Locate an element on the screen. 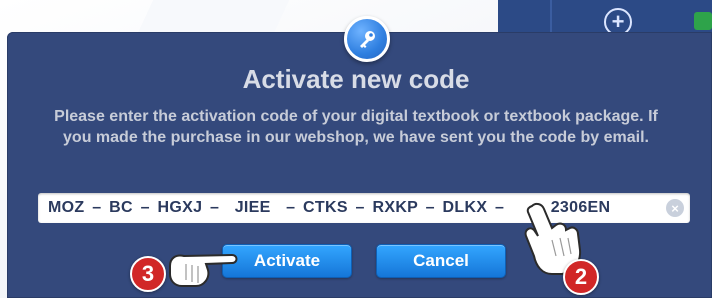 This screenshot has width=712, height=298. activate-button: Activate is located at coordinates (287, 261).